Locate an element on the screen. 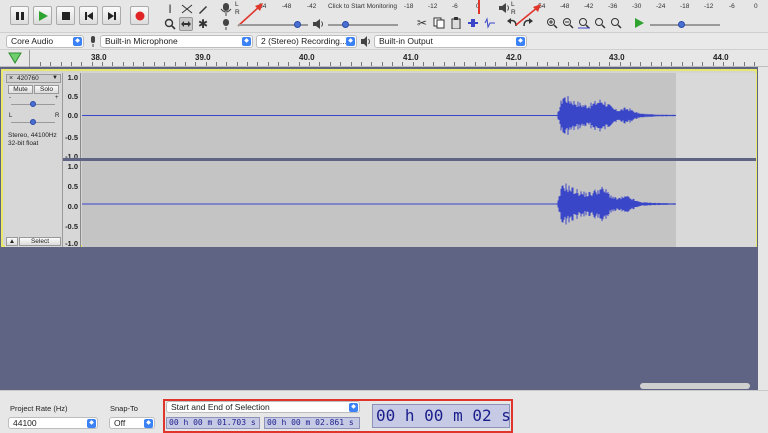 Image resolution: width=768 pixels, height=433 pixels. skip-start-icon is located at coordinates (88, 15).